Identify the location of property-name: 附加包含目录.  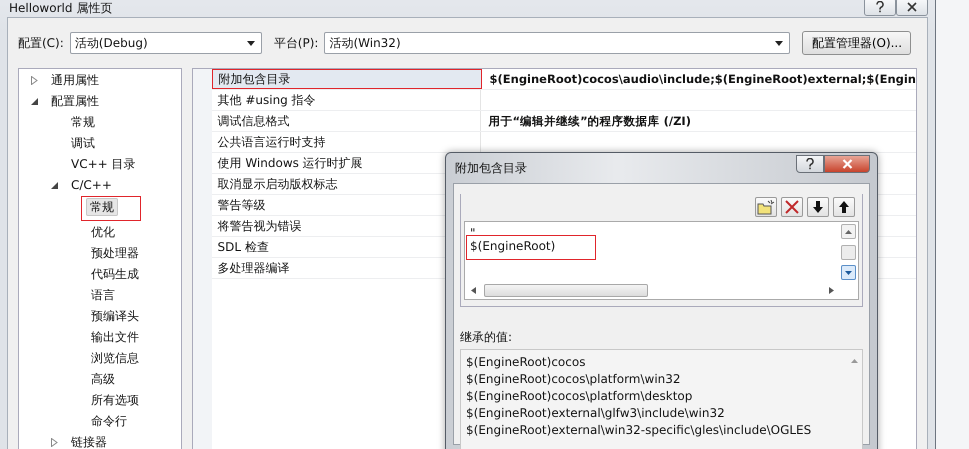
(347, 79).